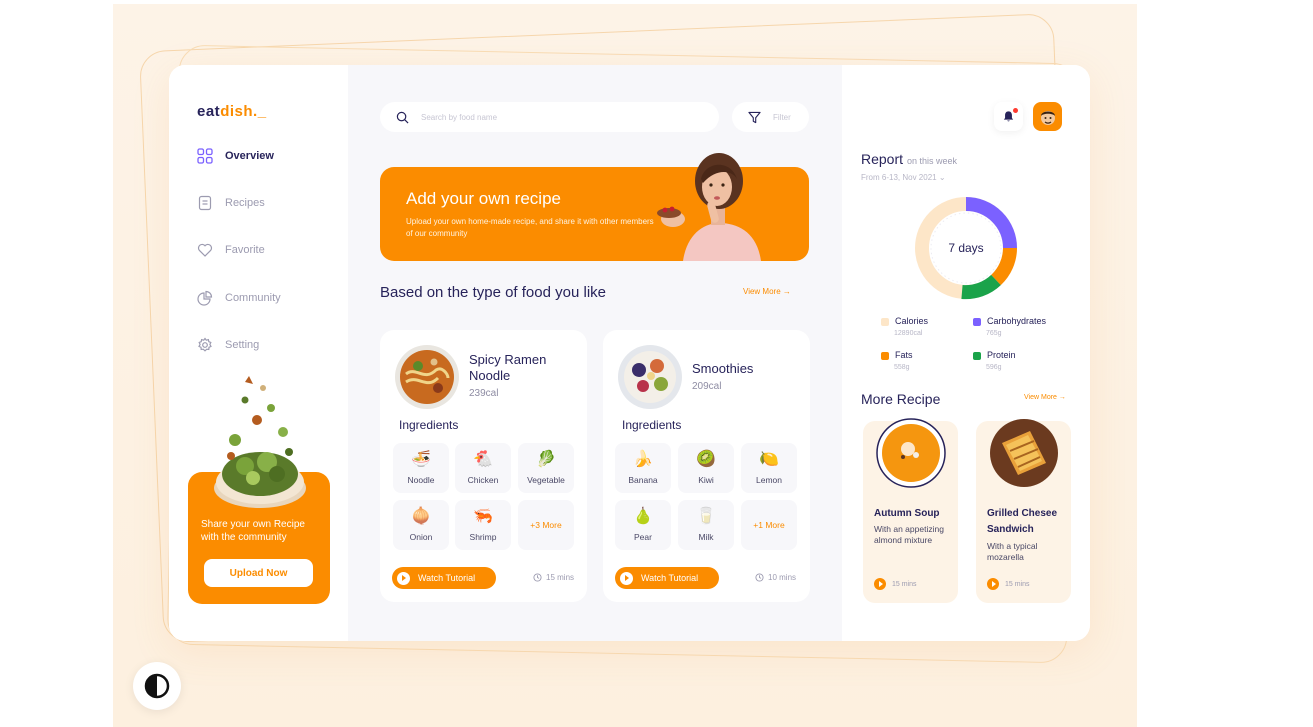 This screenshot has width=1313, height=727. Describe the element at coordinates (994, 367) in the screenshot. I see `legend-value: 596g` at that location.